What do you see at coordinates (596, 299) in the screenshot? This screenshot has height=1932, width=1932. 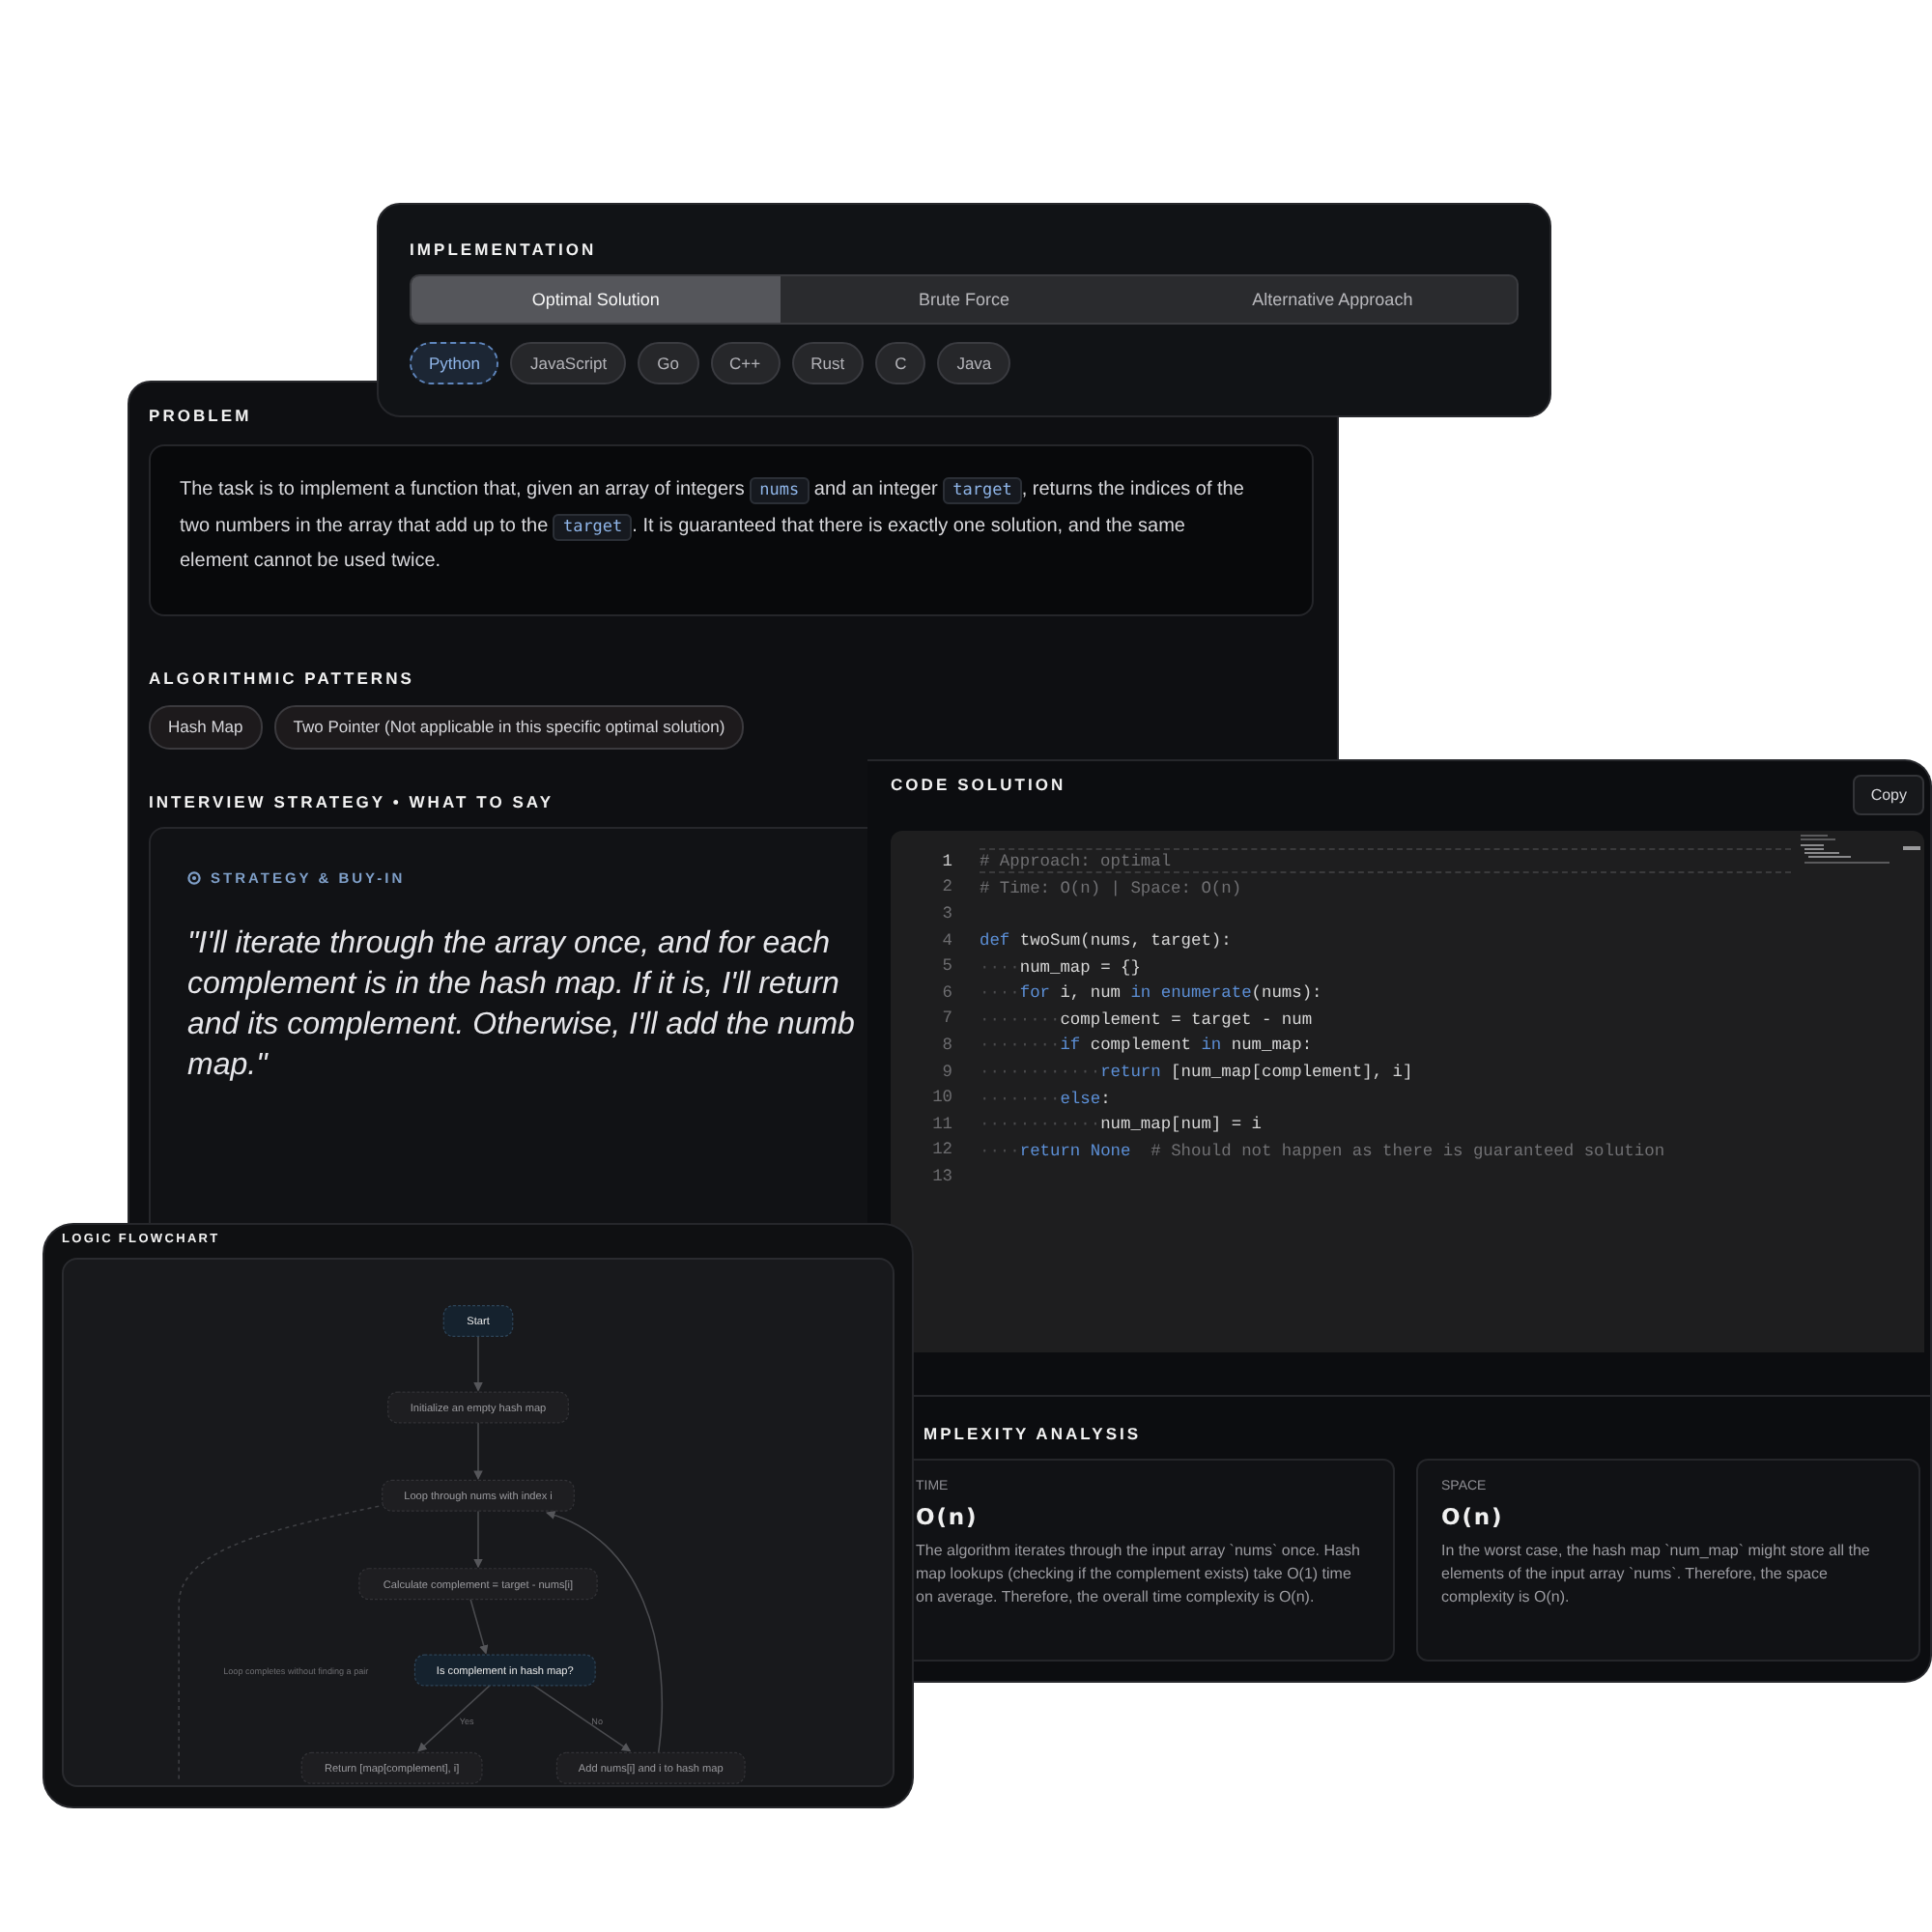 I see `solution-tab: Optimal Solution` at bounding box center [596, 299].